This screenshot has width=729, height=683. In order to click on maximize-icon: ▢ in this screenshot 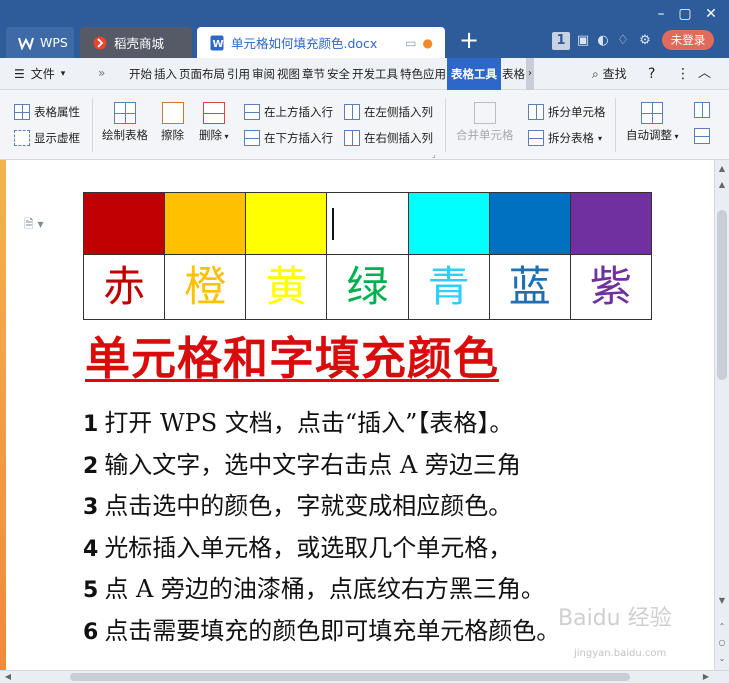, I will do `click(685, 14)`.